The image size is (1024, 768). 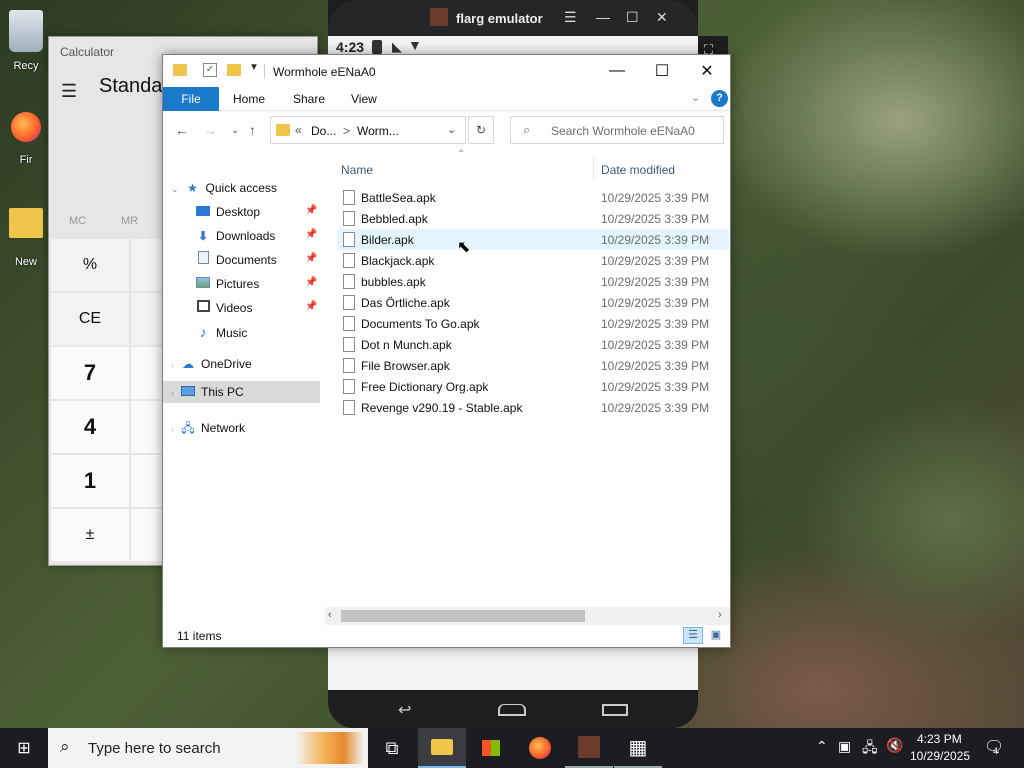 I want to click on address-bar: « Do... > Worm... ⌄, so click(x=368, y=130).